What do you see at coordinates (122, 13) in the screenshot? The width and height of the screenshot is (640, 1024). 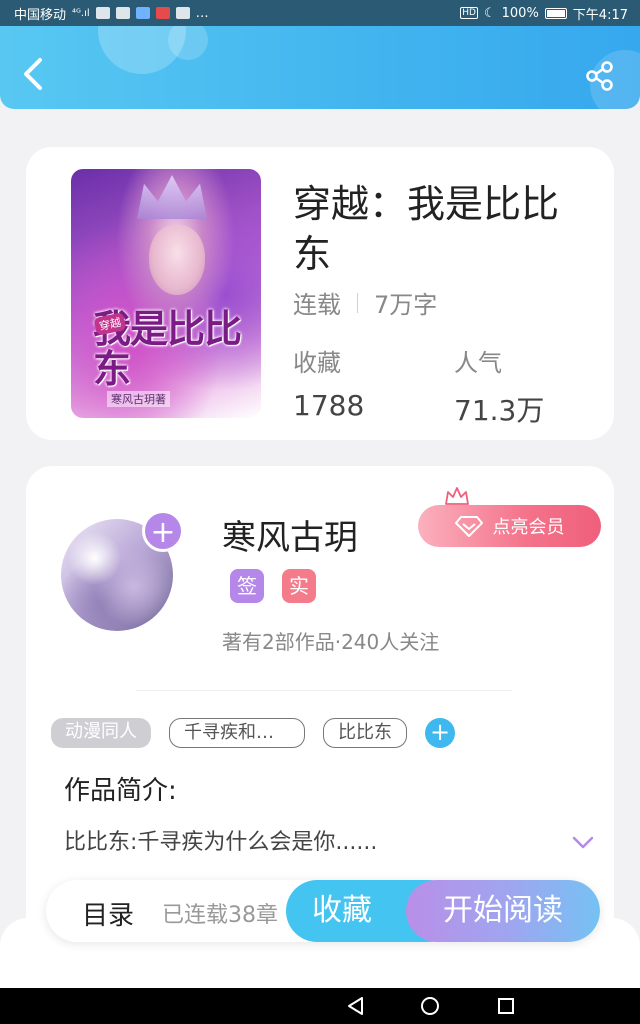 I see `bell-icon` at bounding box center [122, 13].